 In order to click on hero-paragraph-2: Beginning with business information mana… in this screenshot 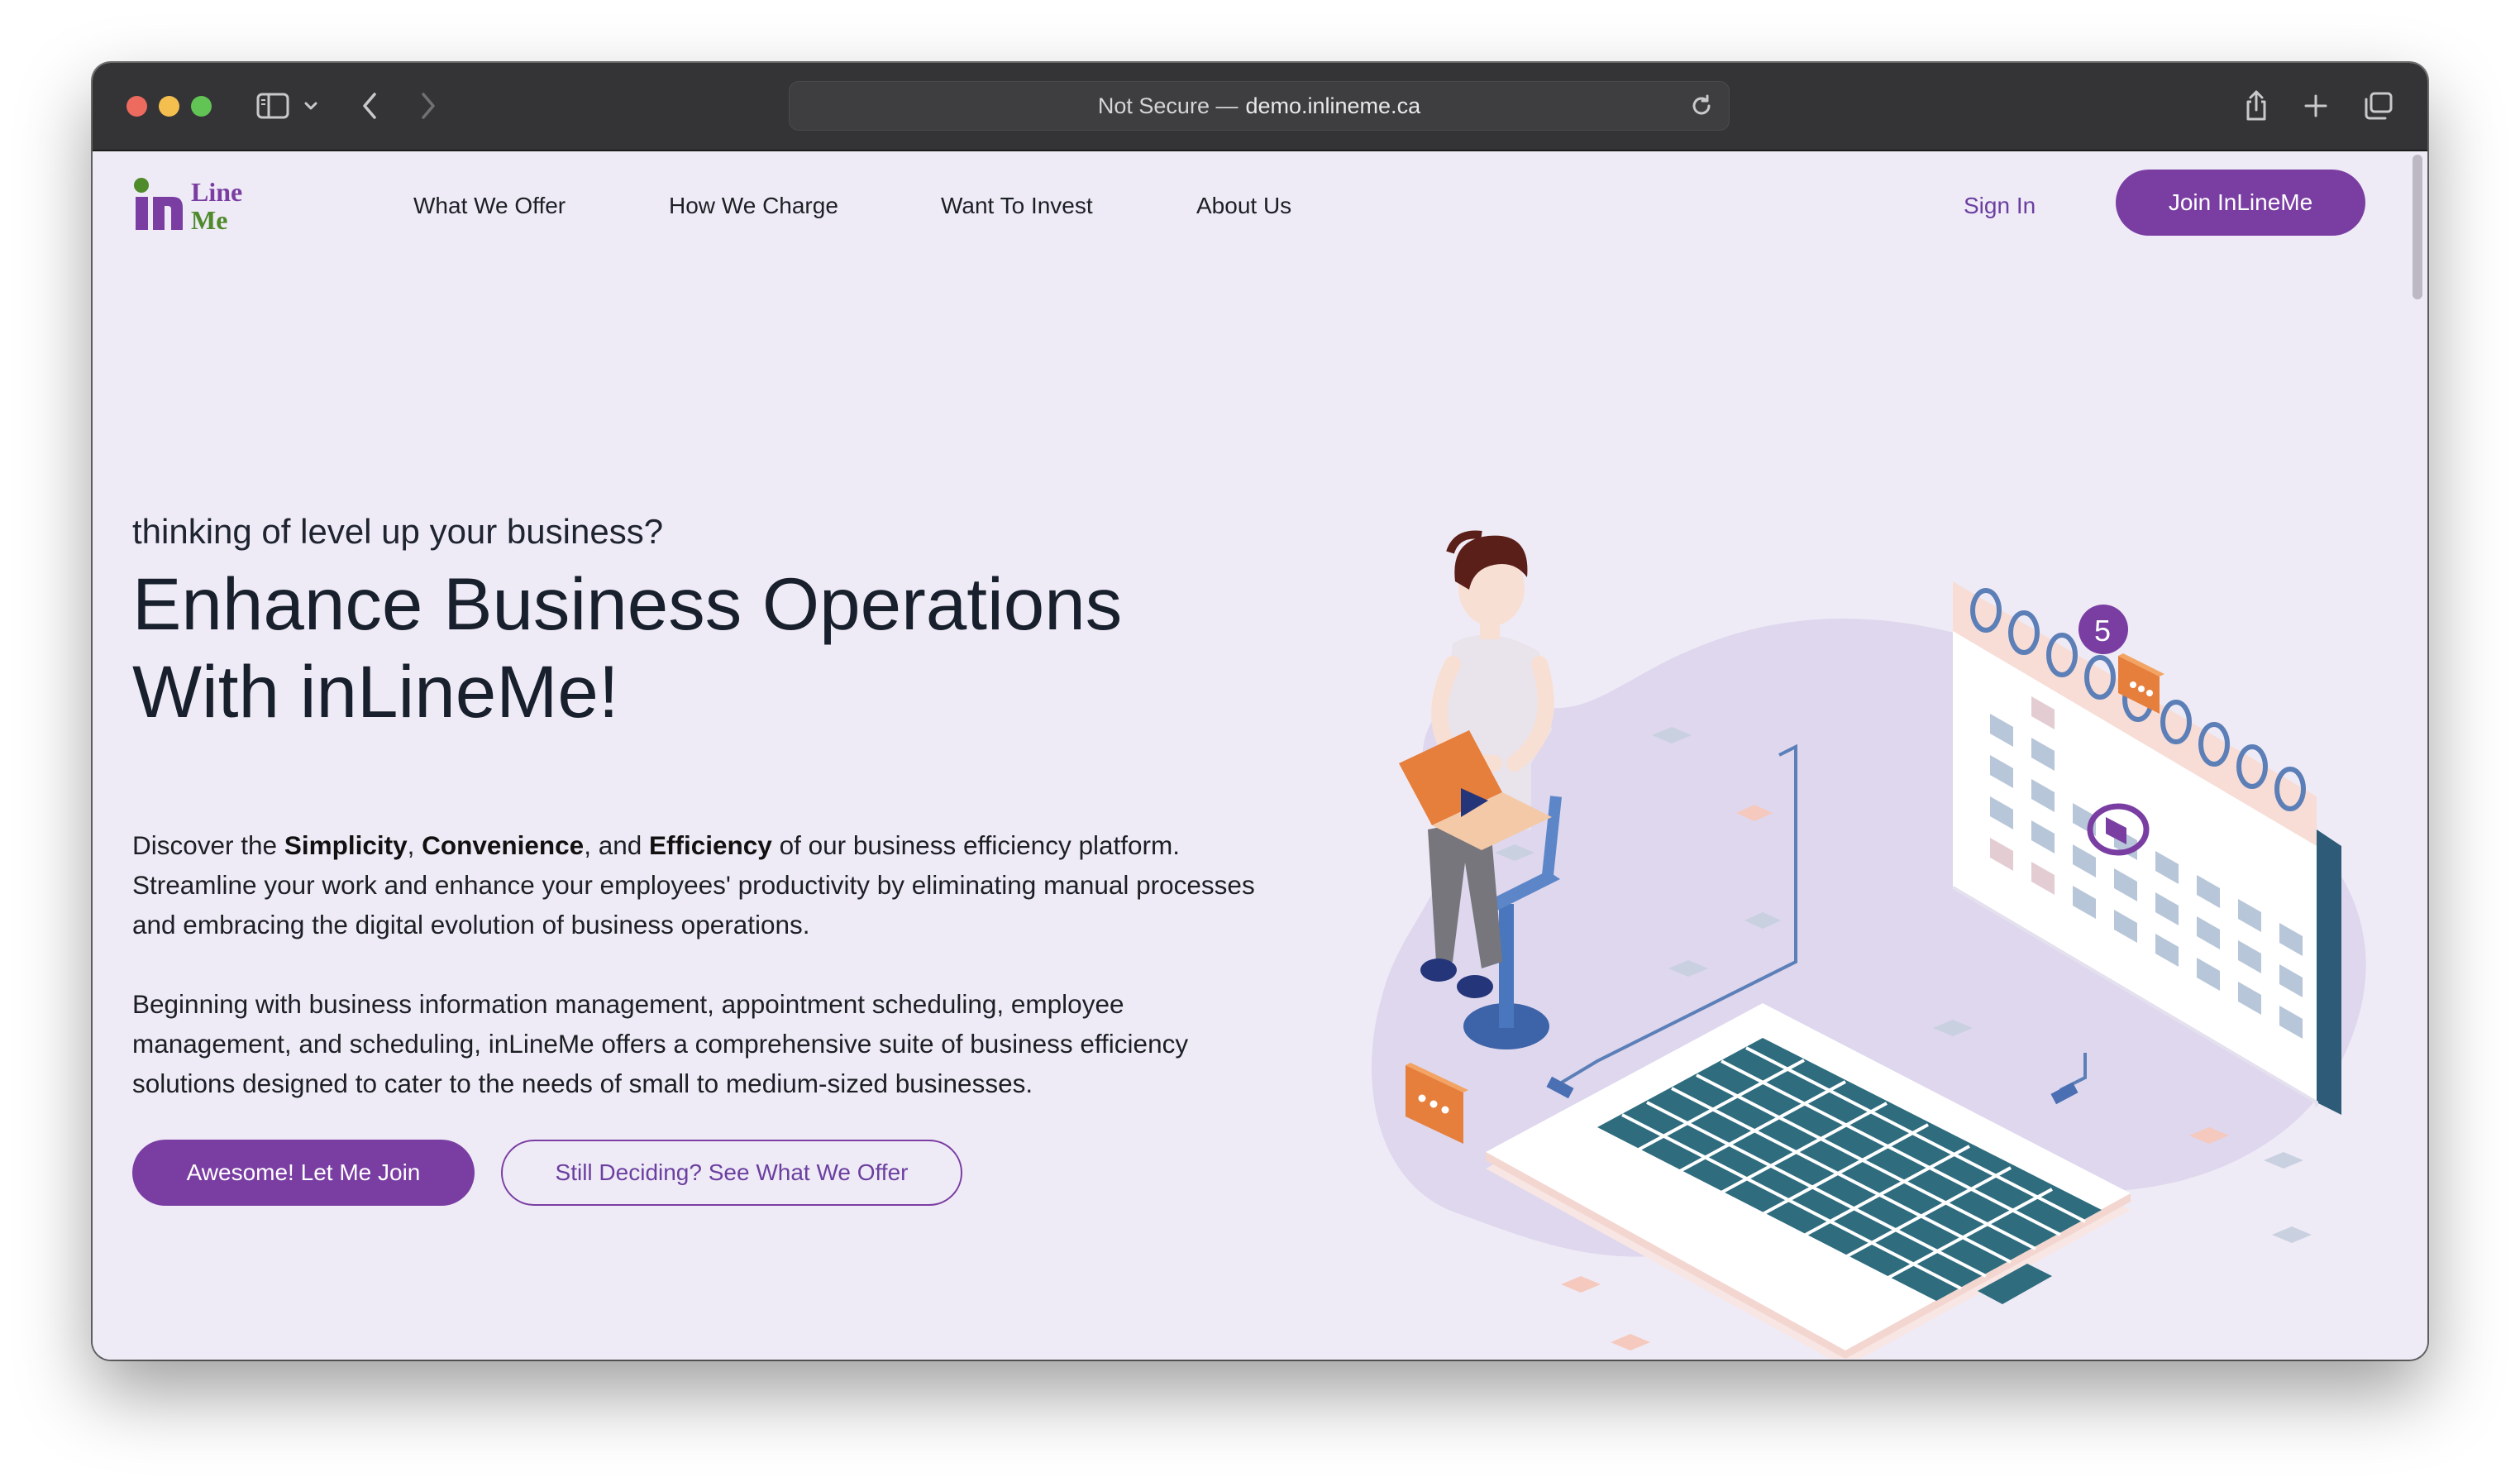, I will do `click(660, 1043)`.